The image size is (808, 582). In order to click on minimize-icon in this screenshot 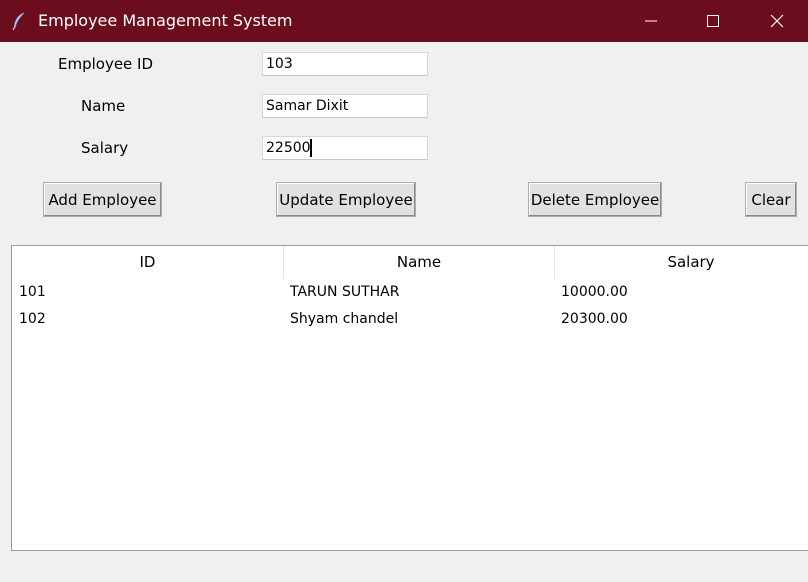, I will do `click(651, 21)`.